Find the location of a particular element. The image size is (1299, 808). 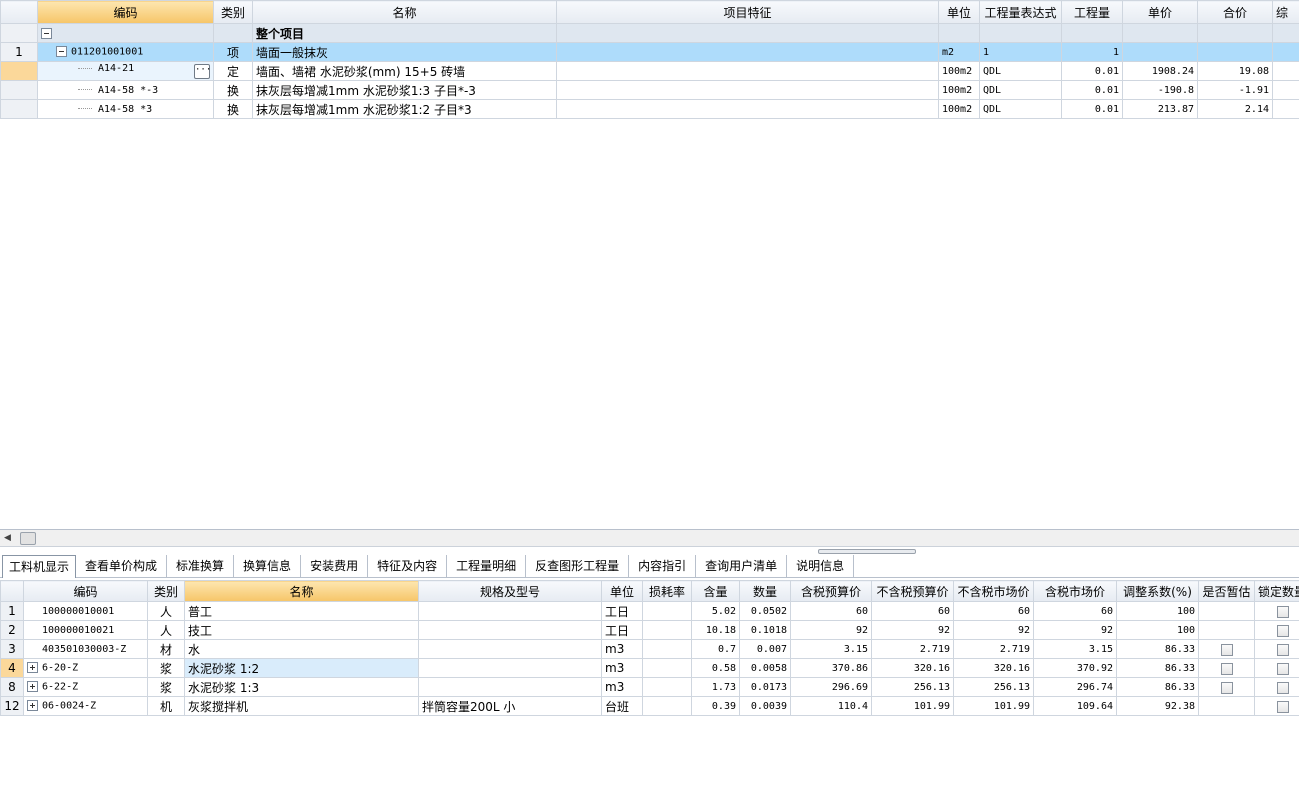

arrow-left-icon: ◀ is located at coordinates (7, 538).